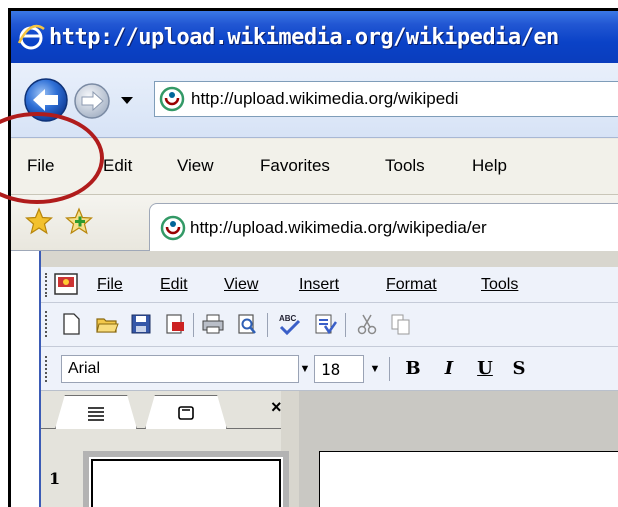 The height and width of the screenshot is (507, 618). I want to click on list-icon, so click(96, 413).